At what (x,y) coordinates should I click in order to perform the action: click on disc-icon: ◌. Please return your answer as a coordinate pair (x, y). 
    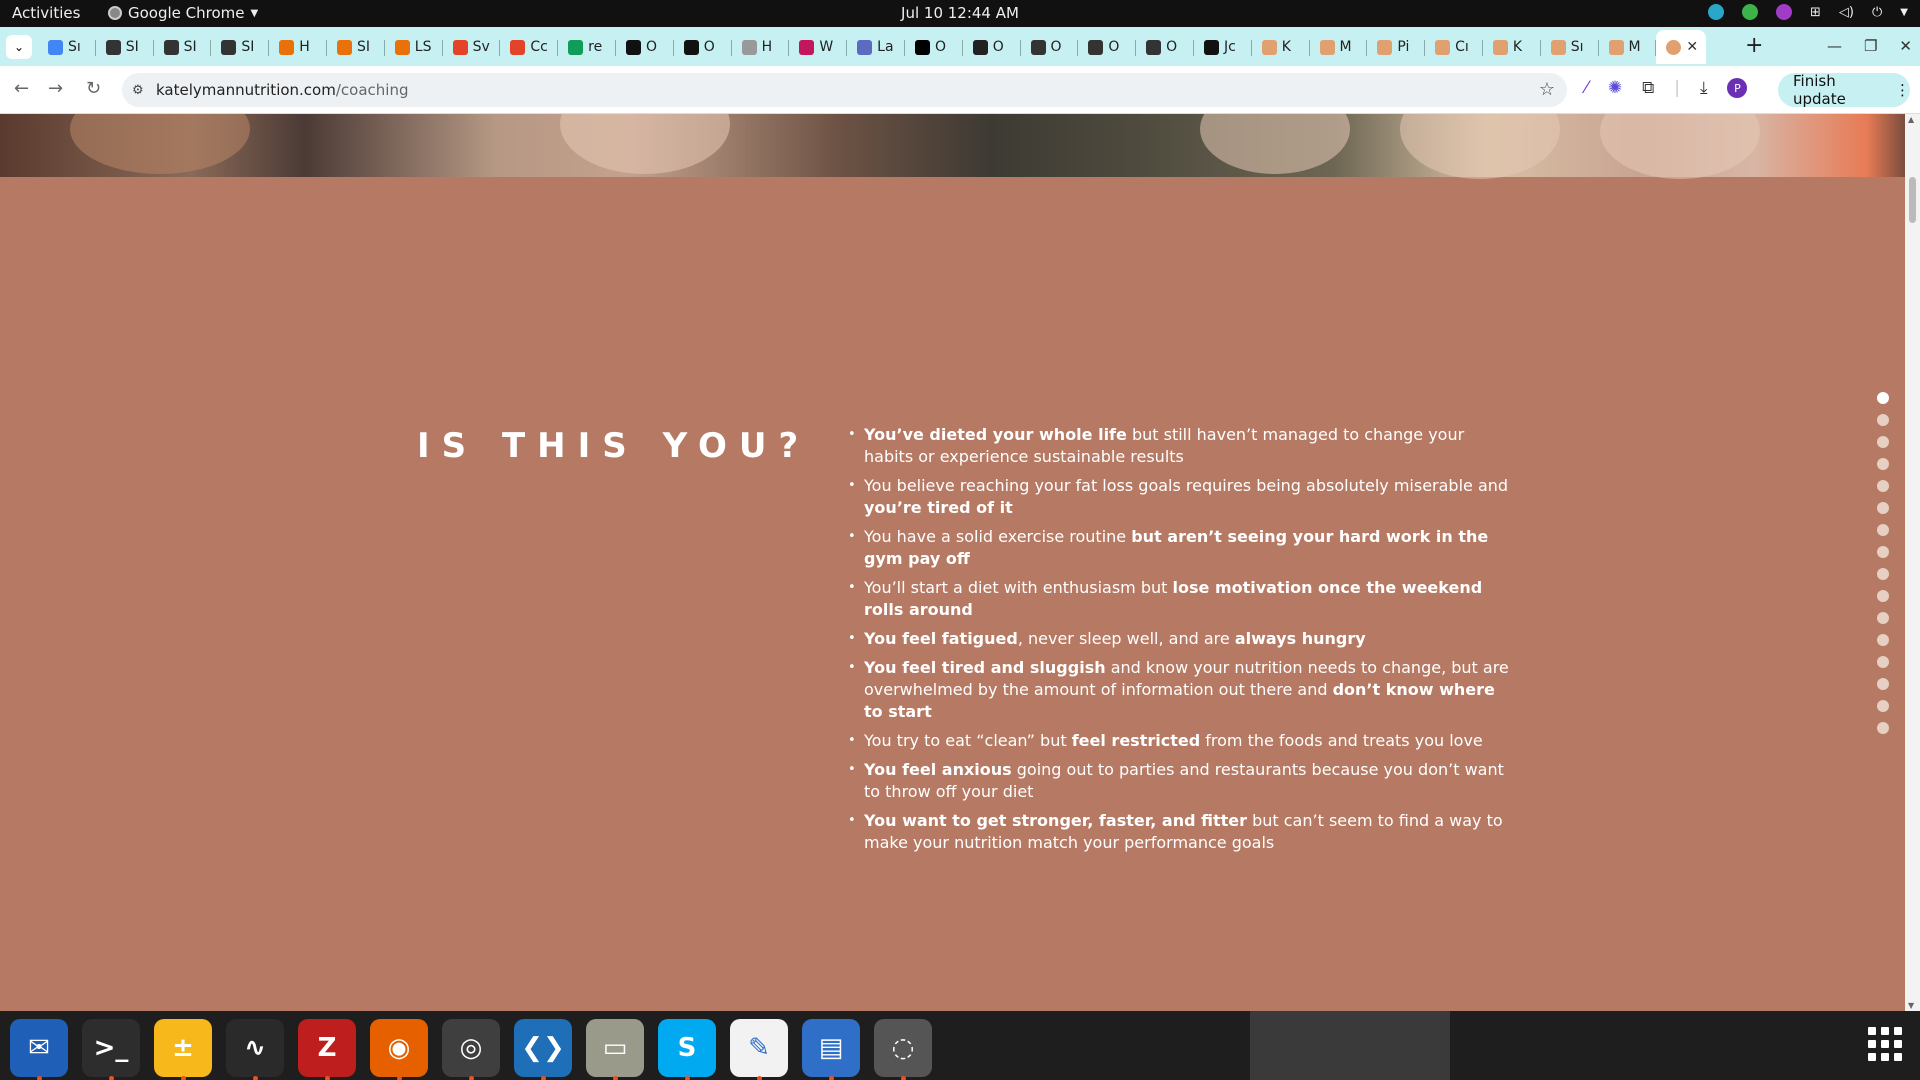
    Looking at the image, I should click on (903, 1049).